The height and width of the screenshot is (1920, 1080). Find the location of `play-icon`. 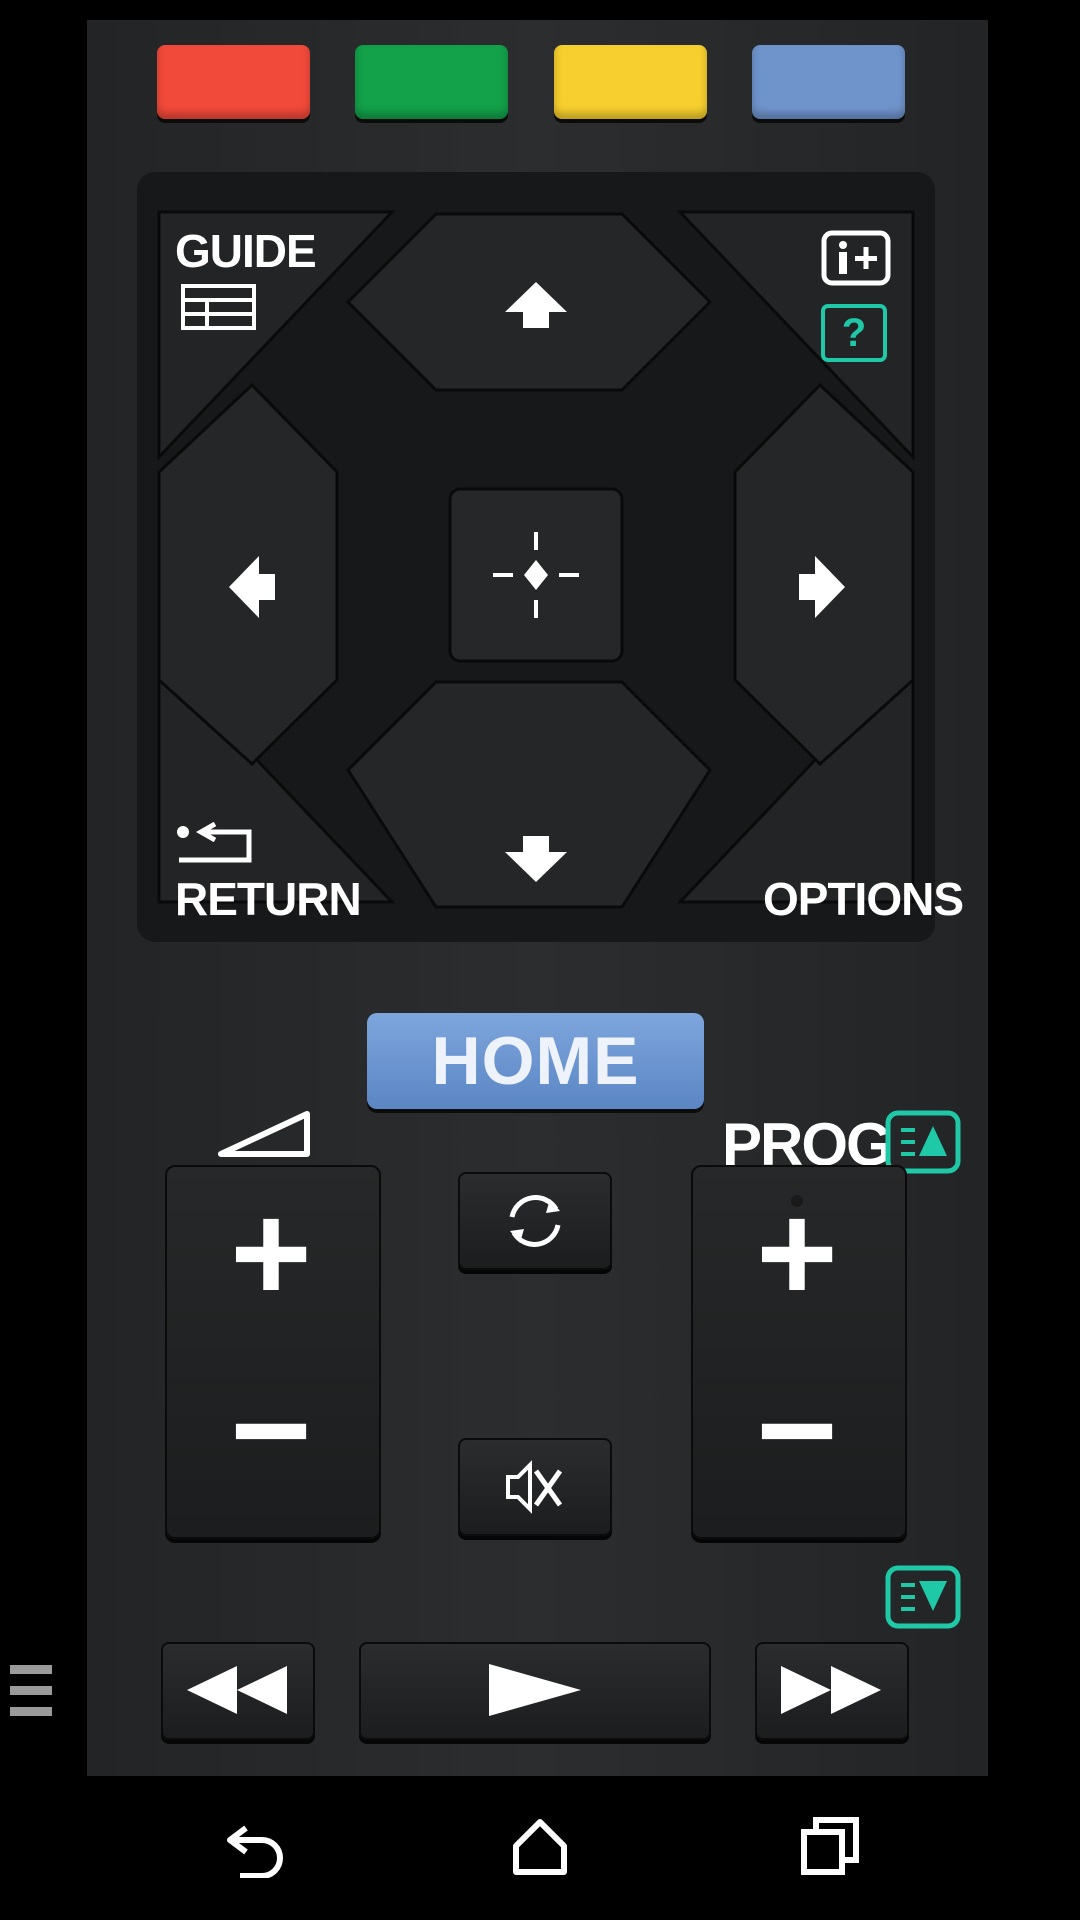

play-icon is located at coordinates (535, 1690).